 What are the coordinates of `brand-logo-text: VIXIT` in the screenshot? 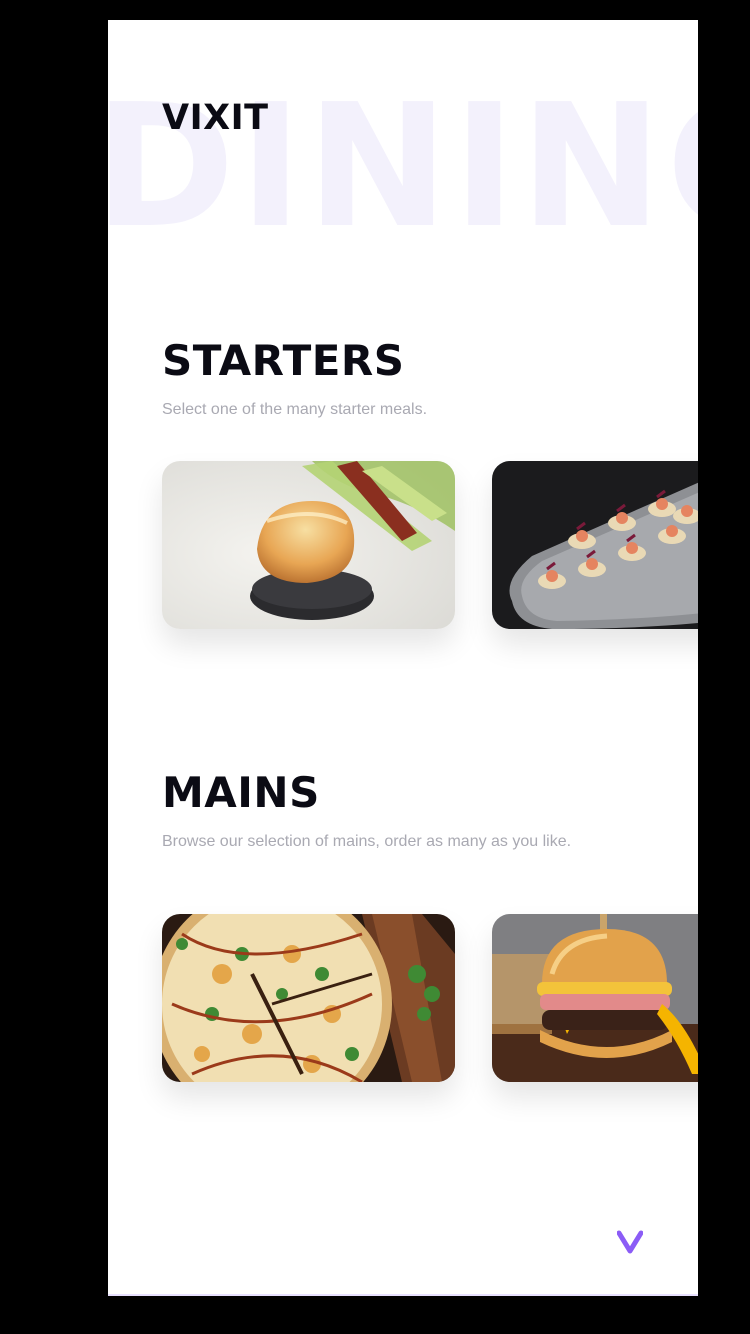 It's located at (215, 118).